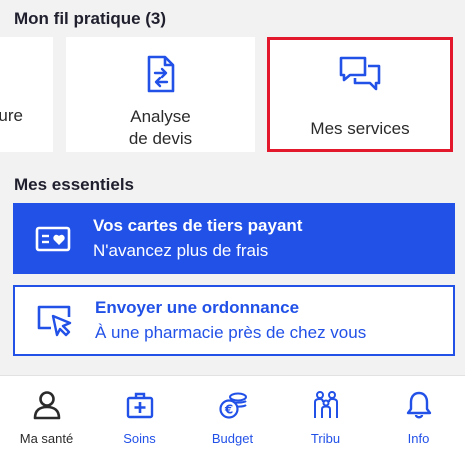 The height and width of the screenshot is (455, 465). I want to click on card-heart-icon, so click(53, 239).